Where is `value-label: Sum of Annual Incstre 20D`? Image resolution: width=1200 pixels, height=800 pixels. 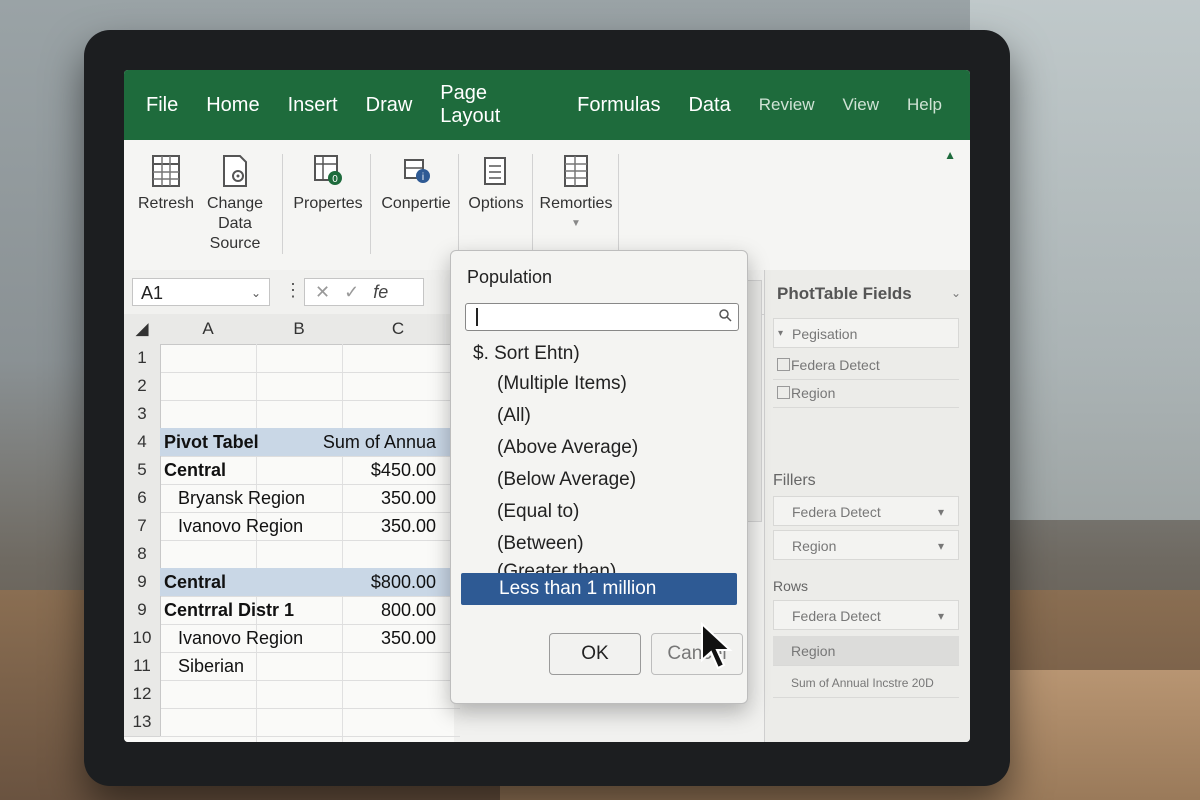 value-label: Sum of Annual Incstre 20D is located at coordinates (862, 683).